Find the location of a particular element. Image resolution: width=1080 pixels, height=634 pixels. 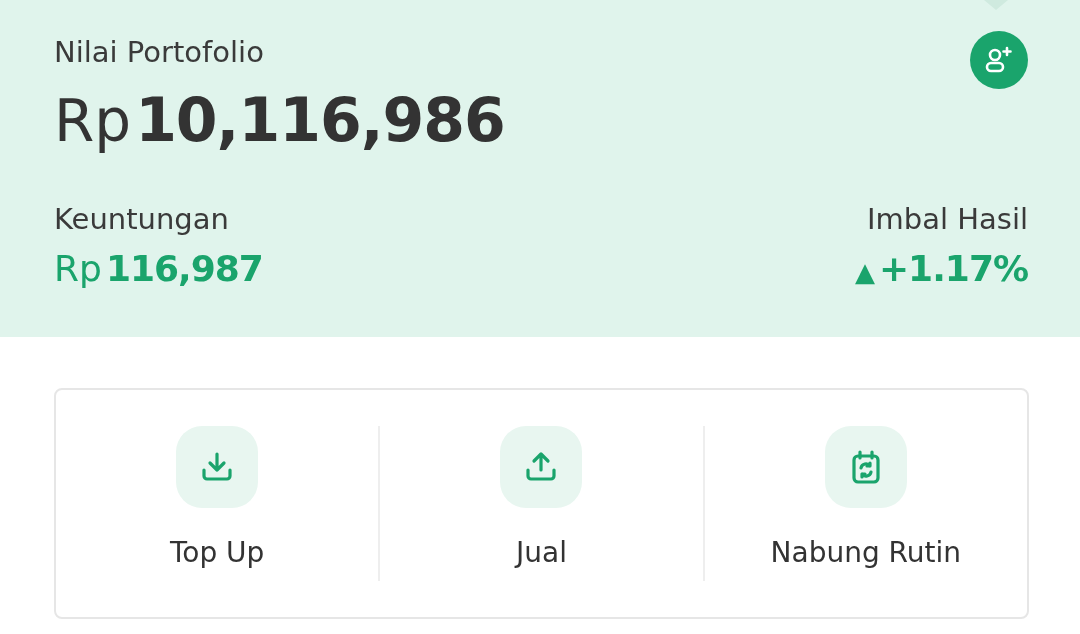

return-label: Imbal Hasil is located at coordinates (947, 219).